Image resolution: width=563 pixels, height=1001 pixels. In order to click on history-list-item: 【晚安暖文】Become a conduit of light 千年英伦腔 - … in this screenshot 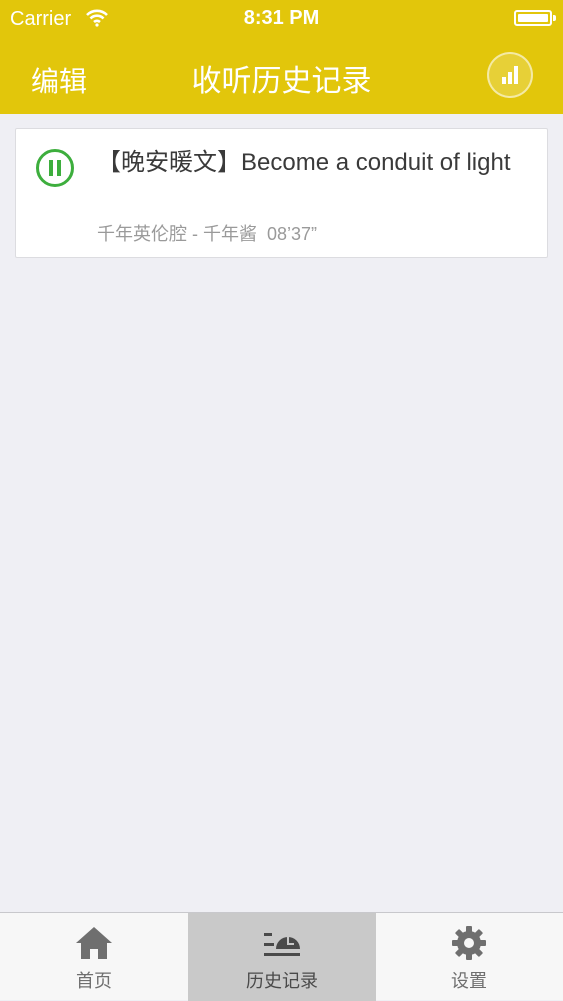, I will do `click(281, 193)`.